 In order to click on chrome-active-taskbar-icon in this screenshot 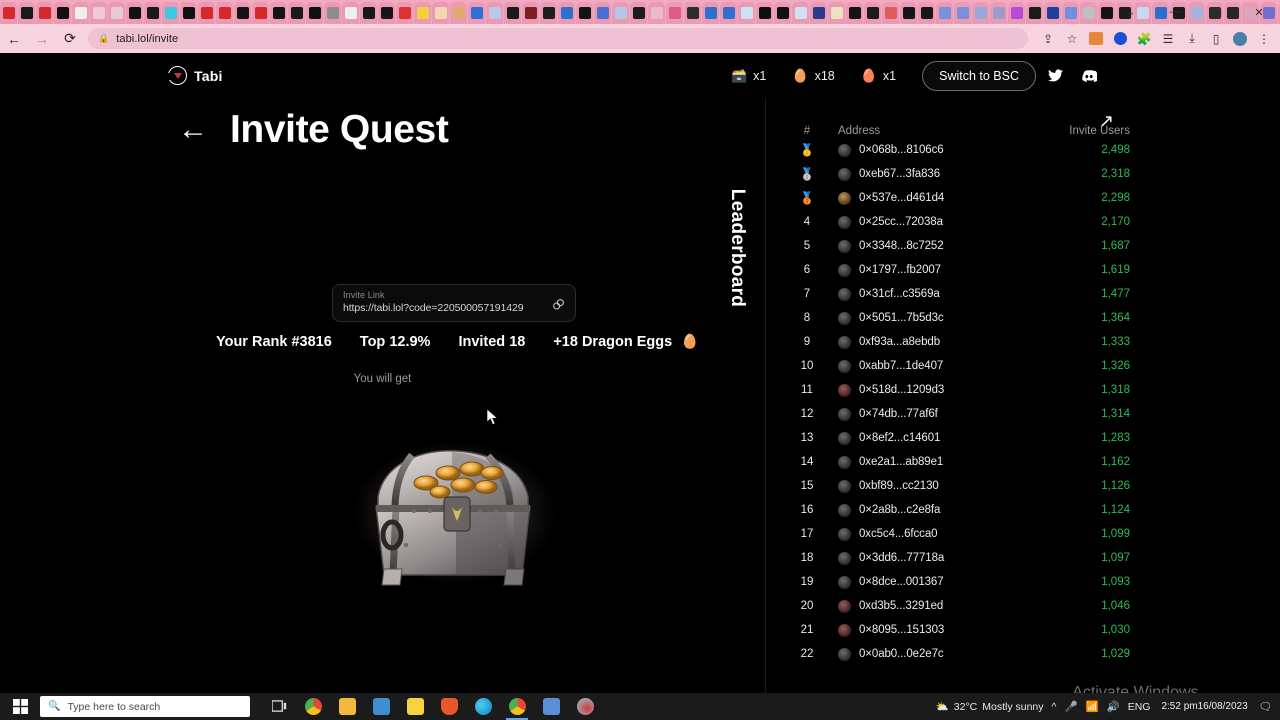, I will do `click(517, 706)`.